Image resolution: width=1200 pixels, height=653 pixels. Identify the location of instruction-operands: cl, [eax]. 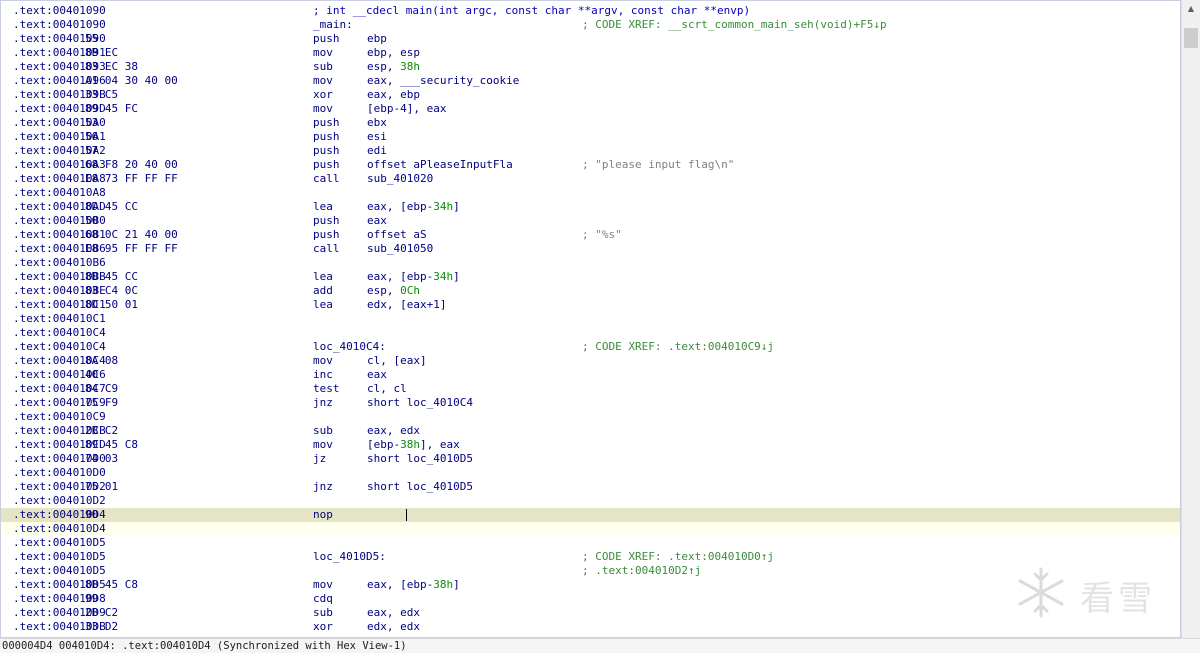
(397, 361).